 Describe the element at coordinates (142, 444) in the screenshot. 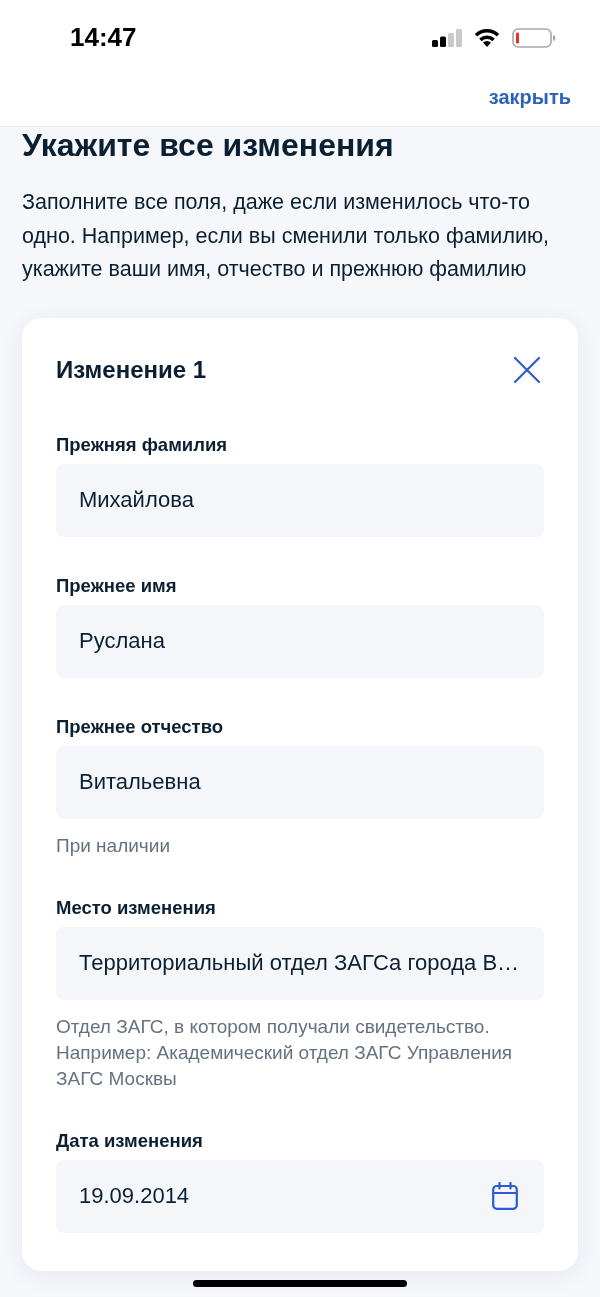

I see `field-label: Прежняя фамилия` at that location.